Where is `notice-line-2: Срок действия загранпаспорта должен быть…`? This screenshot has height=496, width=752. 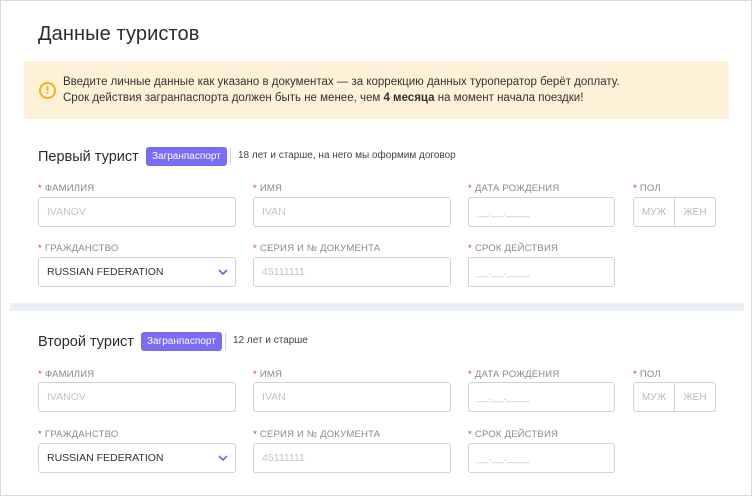
notice-line-2: Срок действия загранпаспорта должен быть… is located at coordinates (323, 98).